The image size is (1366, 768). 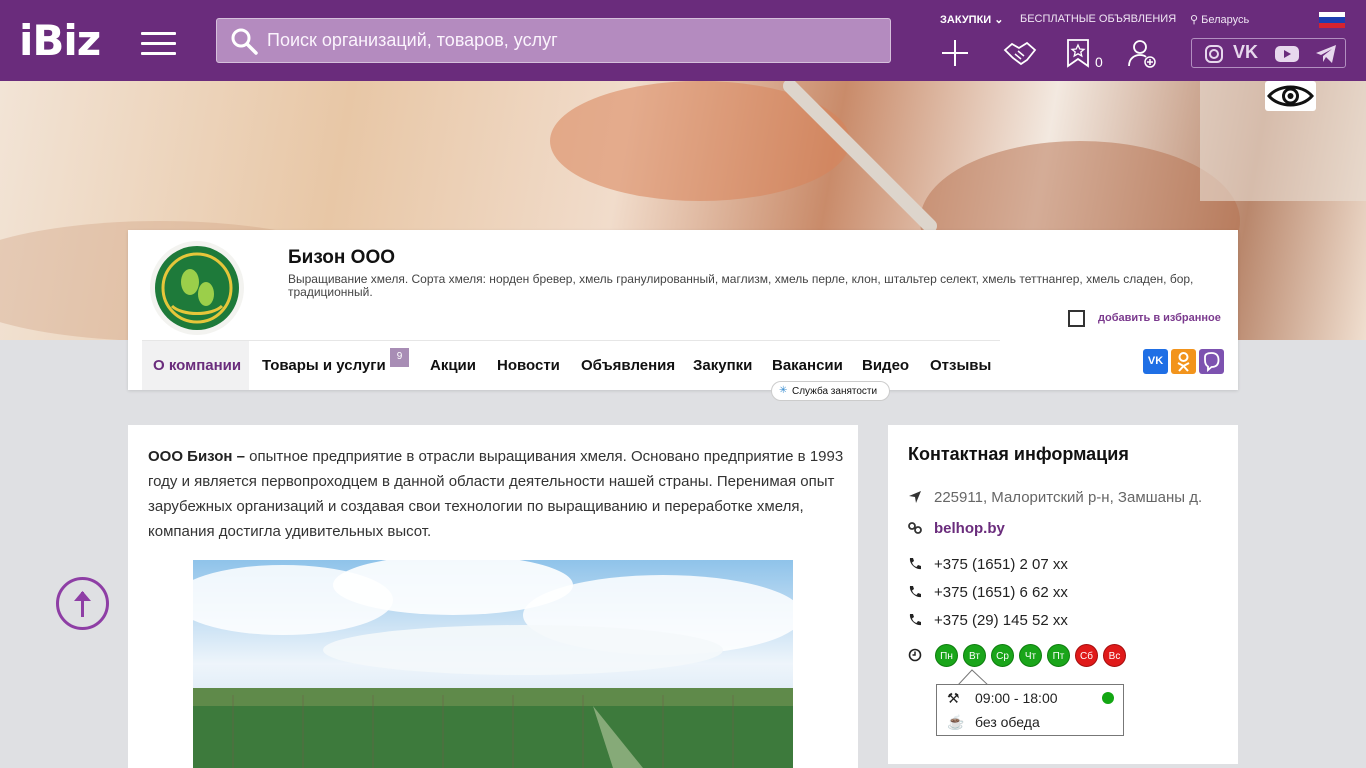 What do you see at coordinates (1016, 698) in the screenshot?
I see `work-hours: 09:00 - 18:00` at bounding box center [1016, 698].